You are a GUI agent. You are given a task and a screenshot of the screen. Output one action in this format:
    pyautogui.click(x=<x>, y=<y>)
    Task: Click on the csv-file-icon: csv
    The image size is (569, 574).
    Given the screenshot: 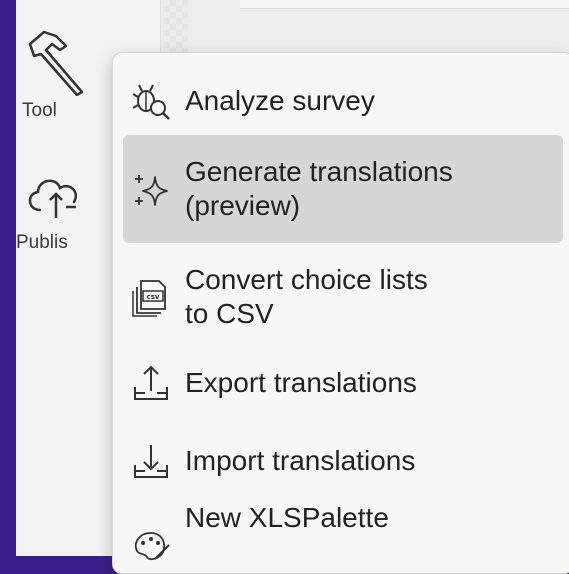 What is the action you would take?
    pyautogui.click(x=151, y=297)
    